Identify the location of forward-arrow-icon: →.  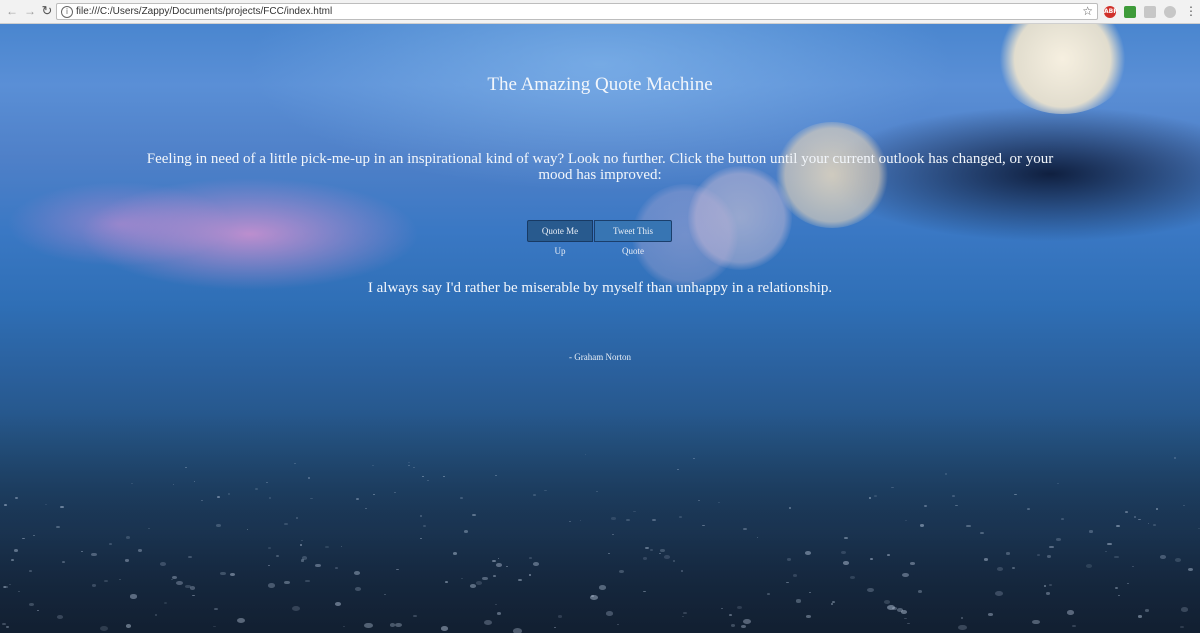
(30, 11).